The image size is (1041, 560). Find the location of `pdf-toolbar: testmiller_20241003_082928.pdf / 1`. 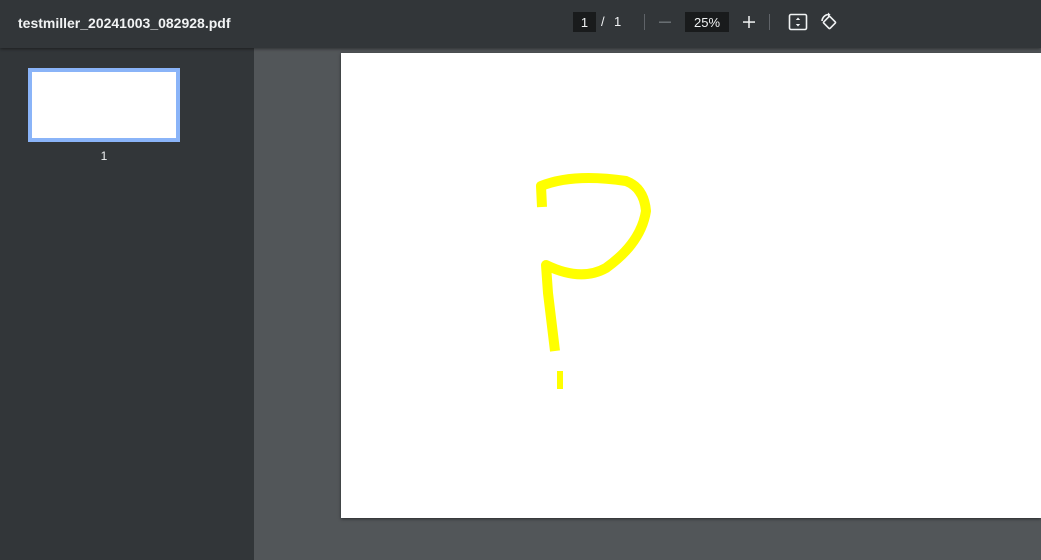

pdf-toolbar: testmiller_20241003_082928.pdf / 1 is located at coordinates (520, 24).